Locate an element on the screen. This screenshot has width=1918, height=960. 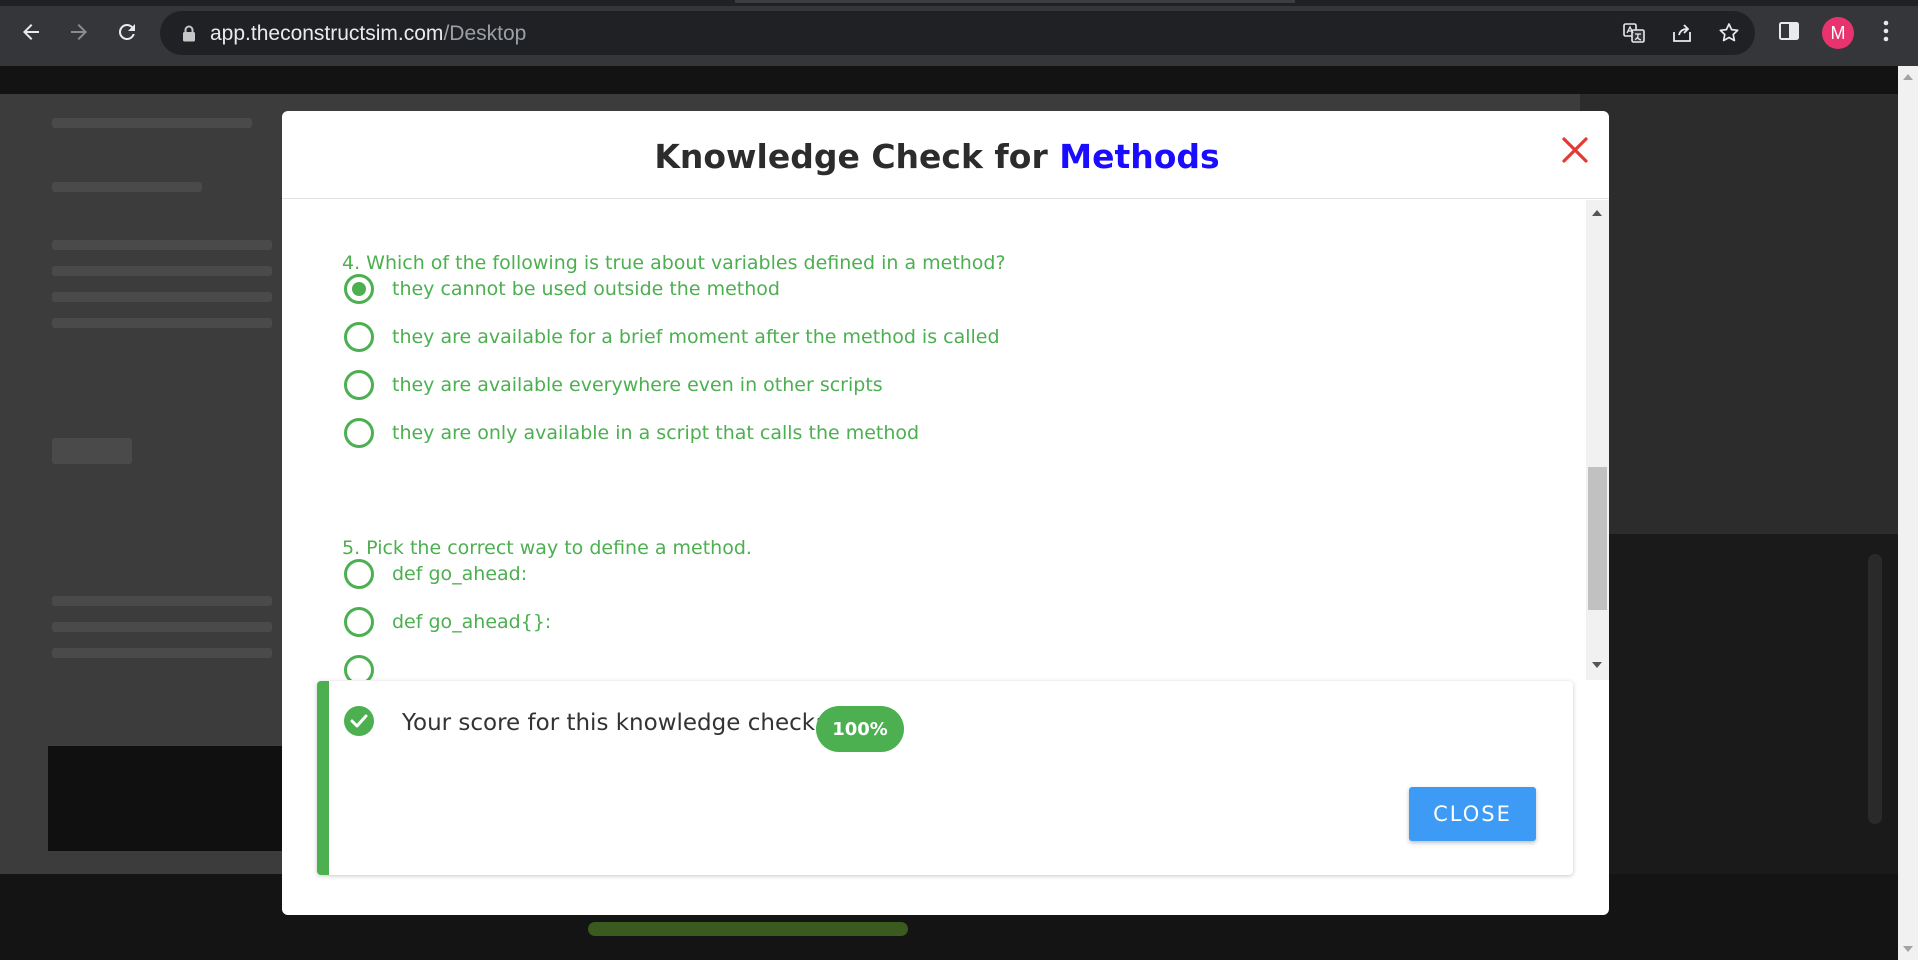
address-bar: app.theconstructsim.com/Desktop is located at coordinates (957, 33).